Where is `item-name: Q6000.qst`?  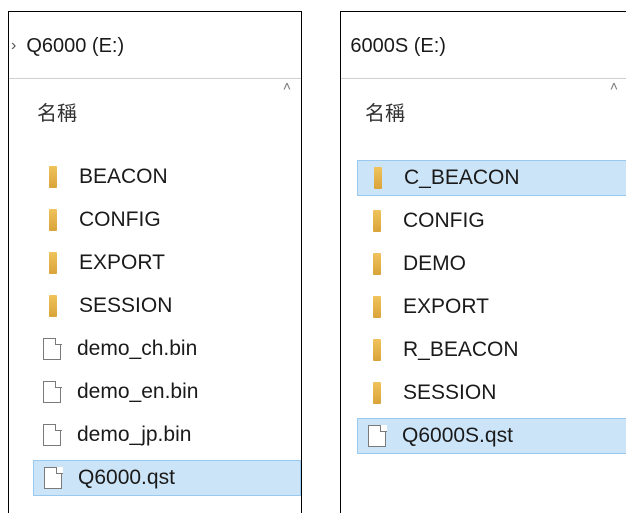
item-name: Q6000.qst is located at coordinates (126, 477).